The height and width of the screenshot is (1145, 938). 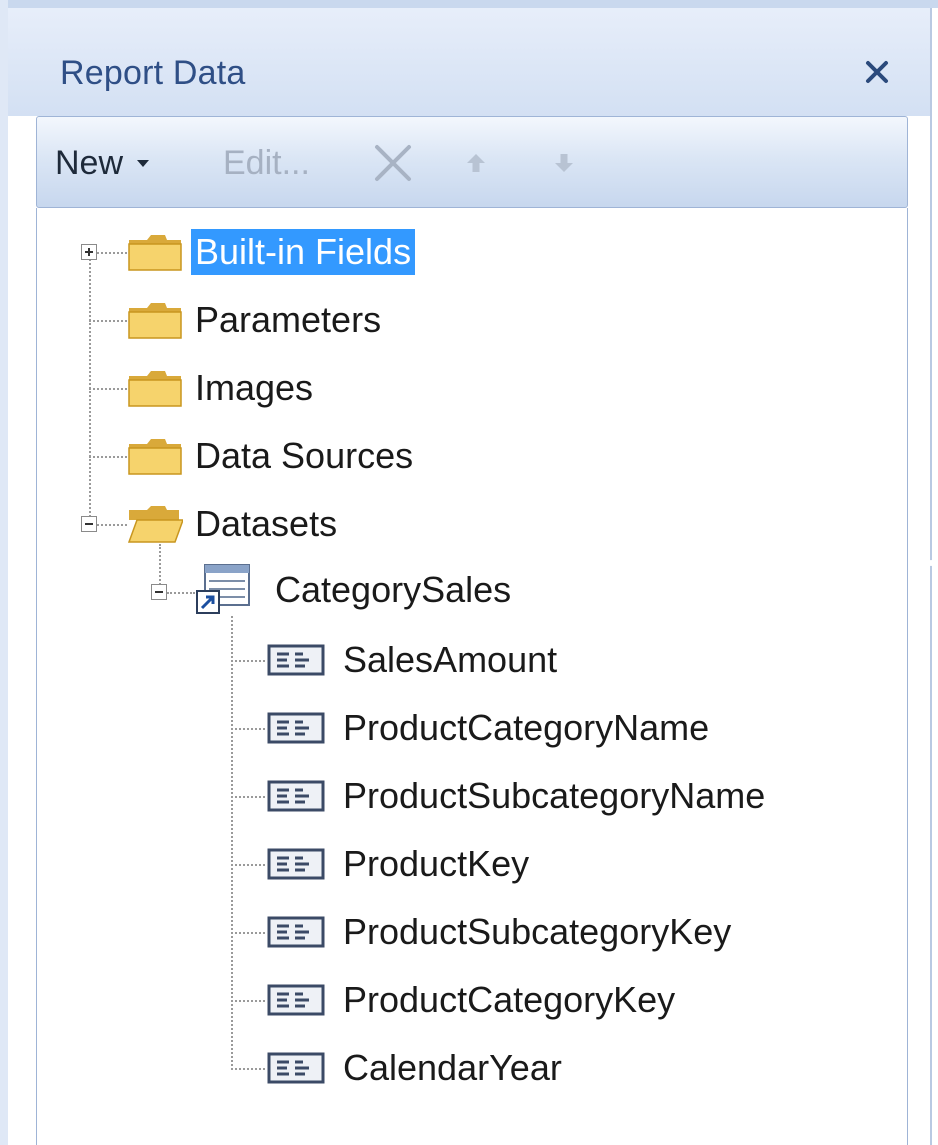 What do you see at coordinates (452, 1067) in the screenshot?
I see `tree-item-label: CalendarYear` at bounding box center [452, 1067].